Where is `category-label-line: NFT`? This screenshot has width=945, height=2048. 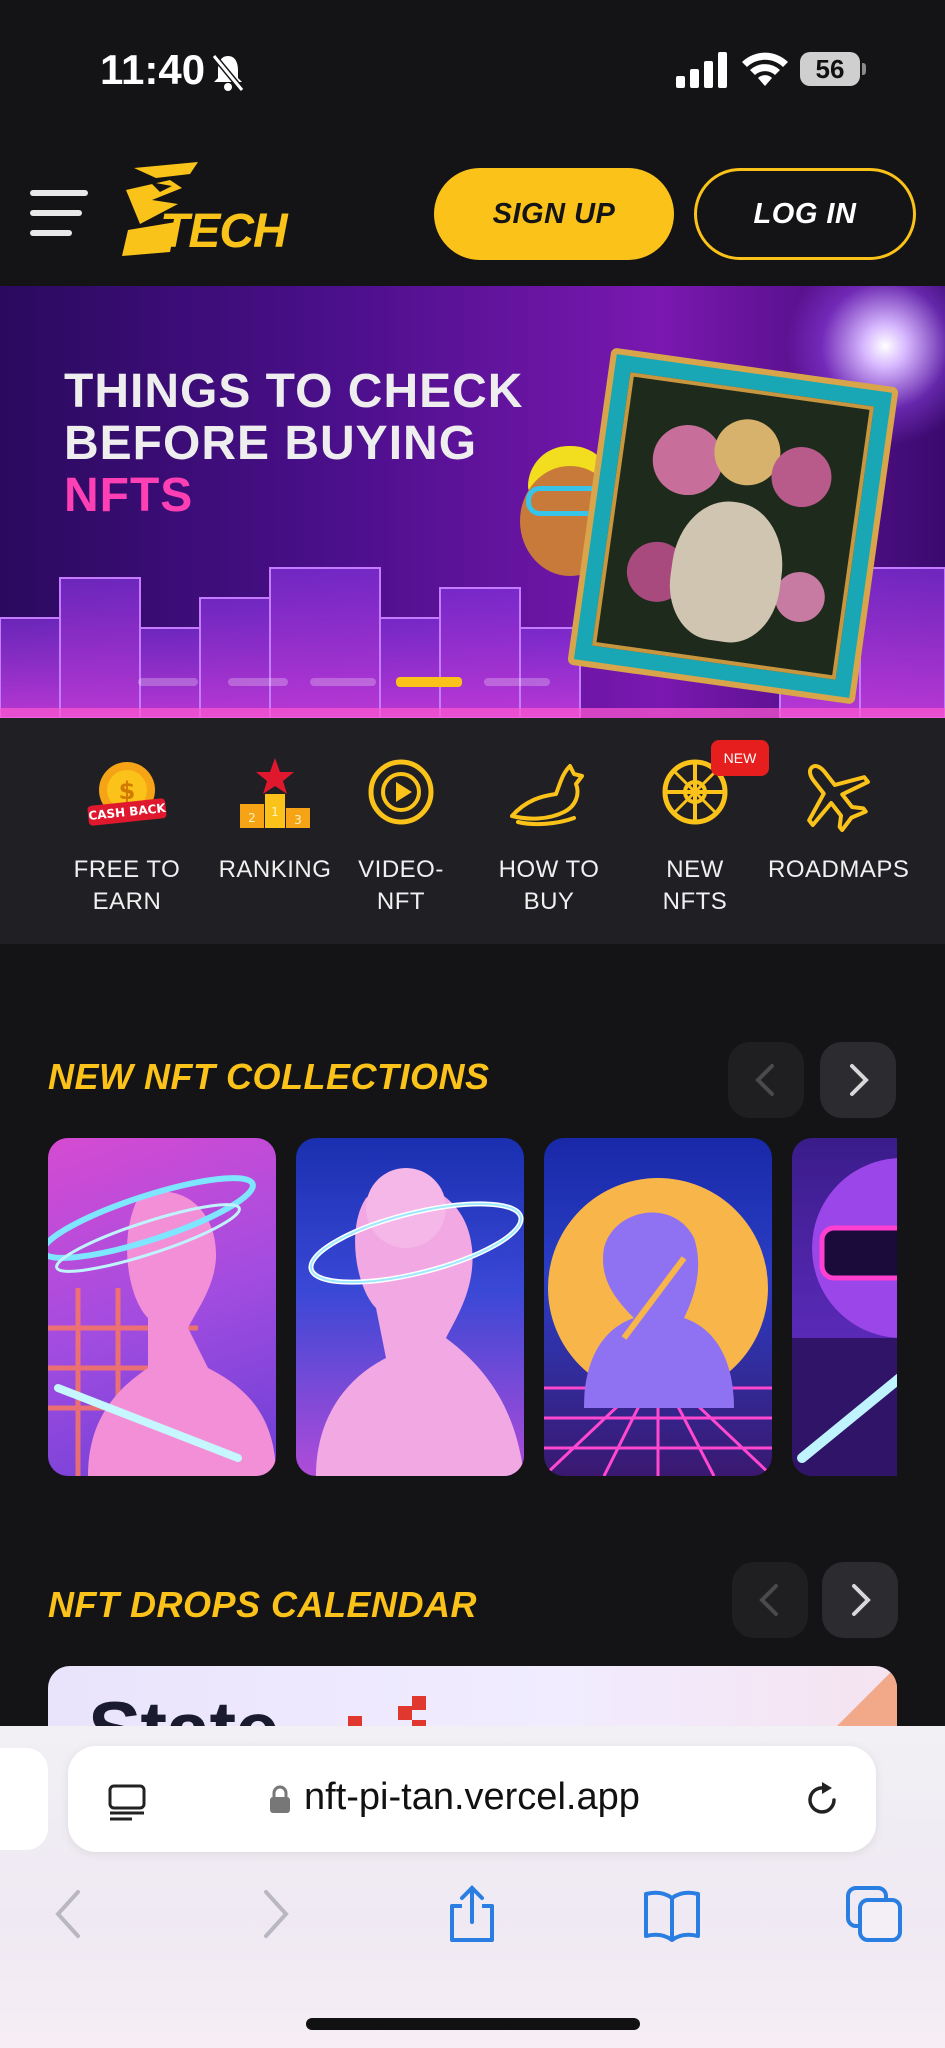 category-label-line: NFT is located at coordinates (401, 901).